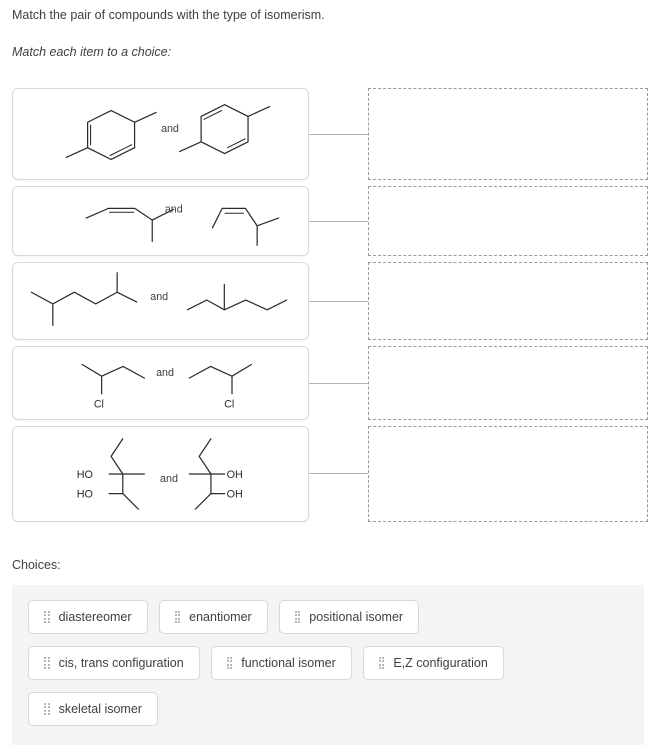 The height and width of the screenshot is (751, 656). Describe the element at coordinates (328, 703) in the screenshot. I see `choices-row-3: skeletal isomer` at that location.